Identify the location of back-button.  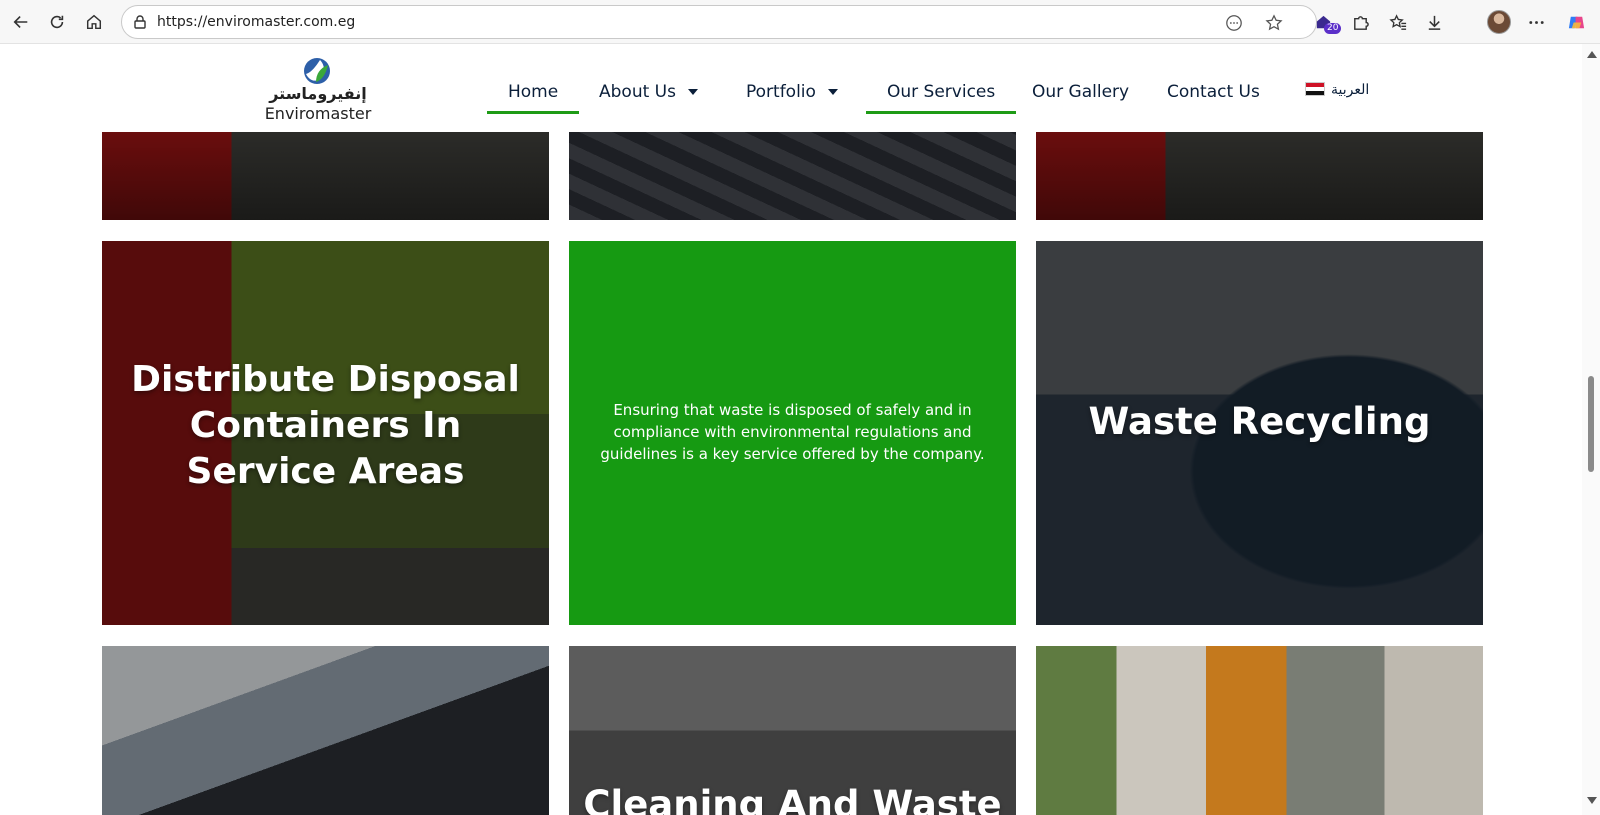
(21, 22).